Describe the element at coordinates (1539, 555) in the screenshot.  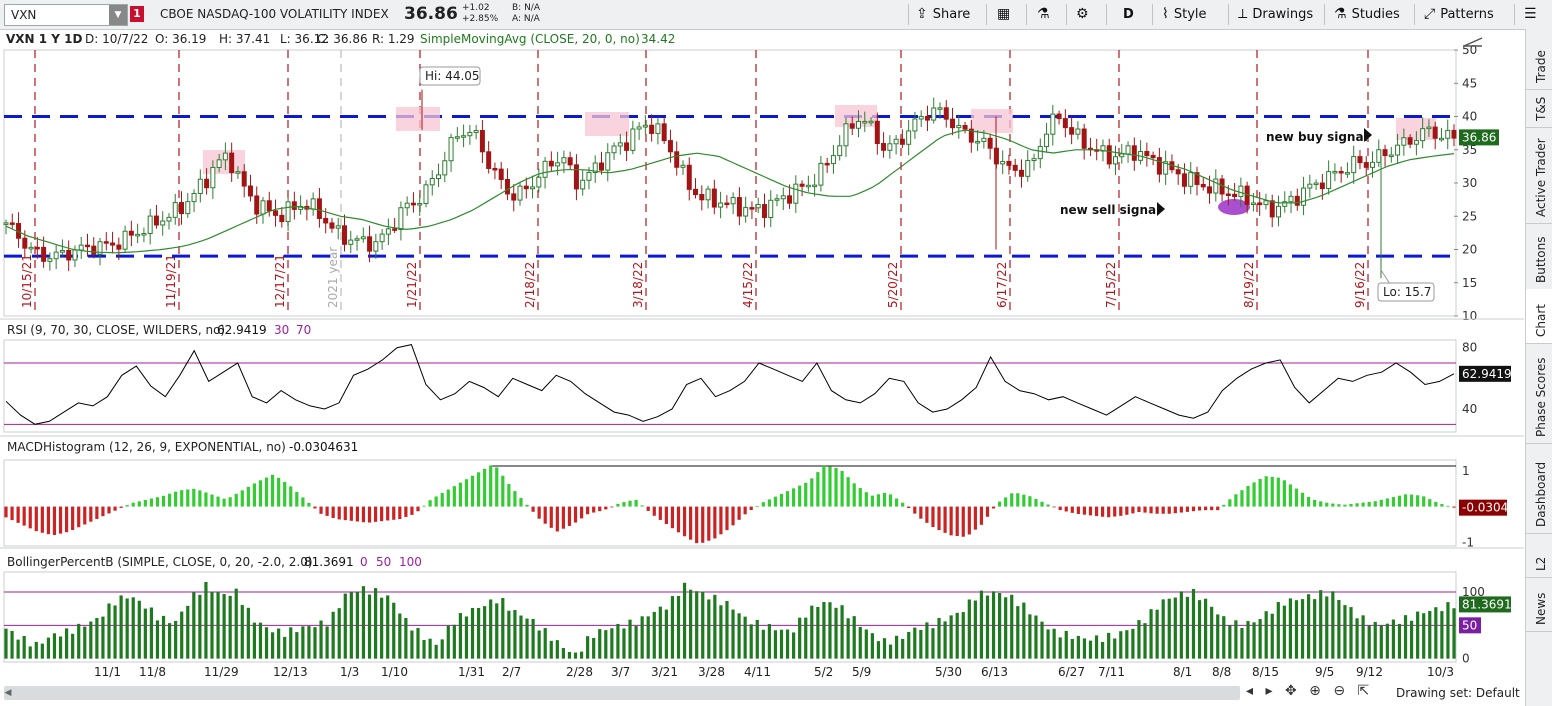
I see `tab-level-2: L2` at that location.